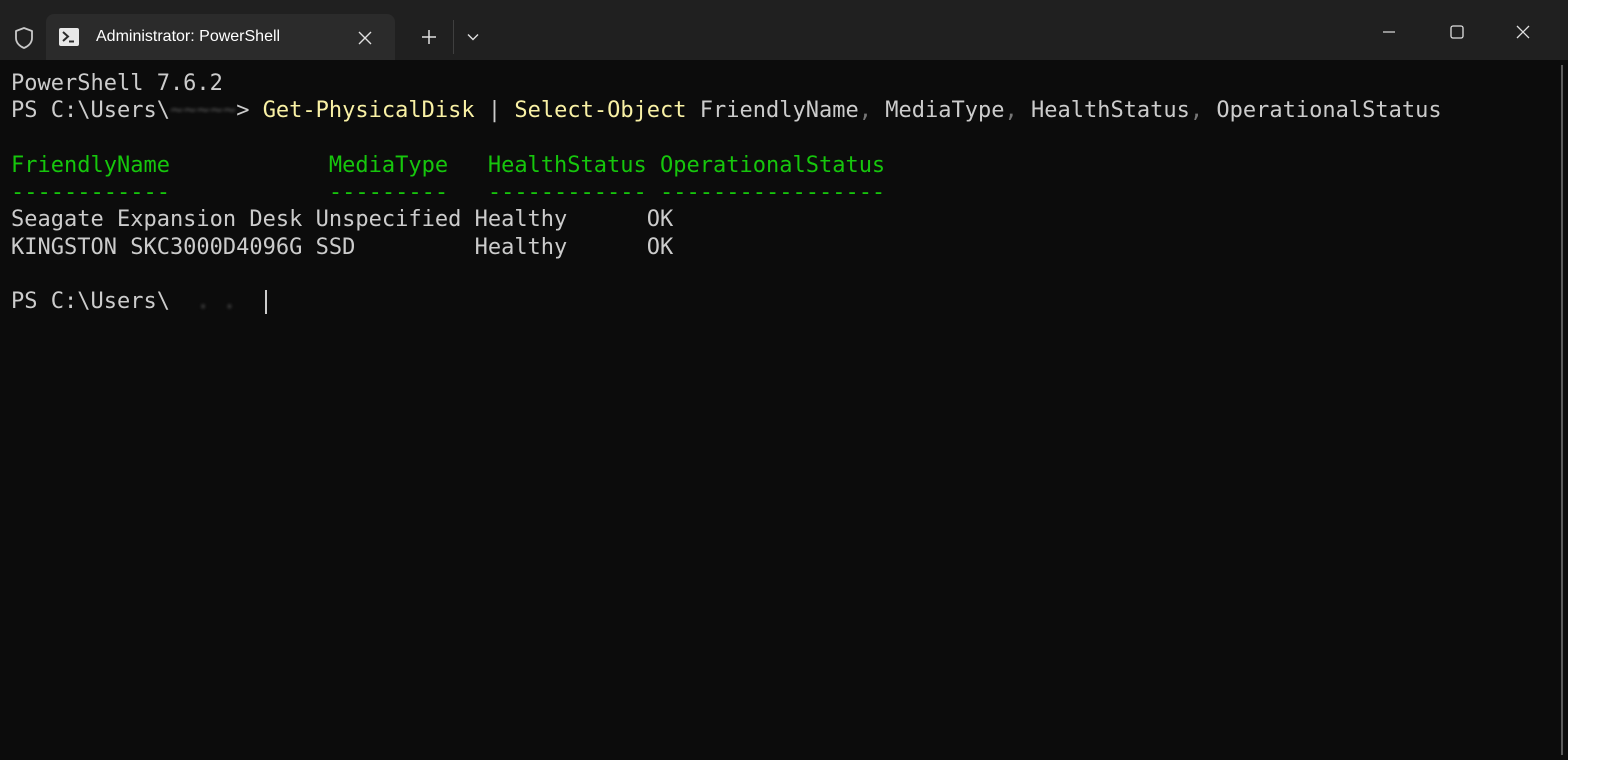  I want to click on table-row: KINGSTON SKC3000D4096G SSD Healthy OK, so click(342, 247).